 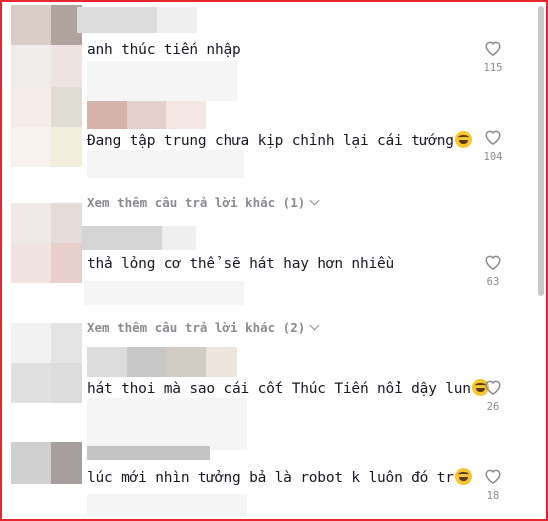 I want to click on like-button: 26, so click(x=493, y=396).